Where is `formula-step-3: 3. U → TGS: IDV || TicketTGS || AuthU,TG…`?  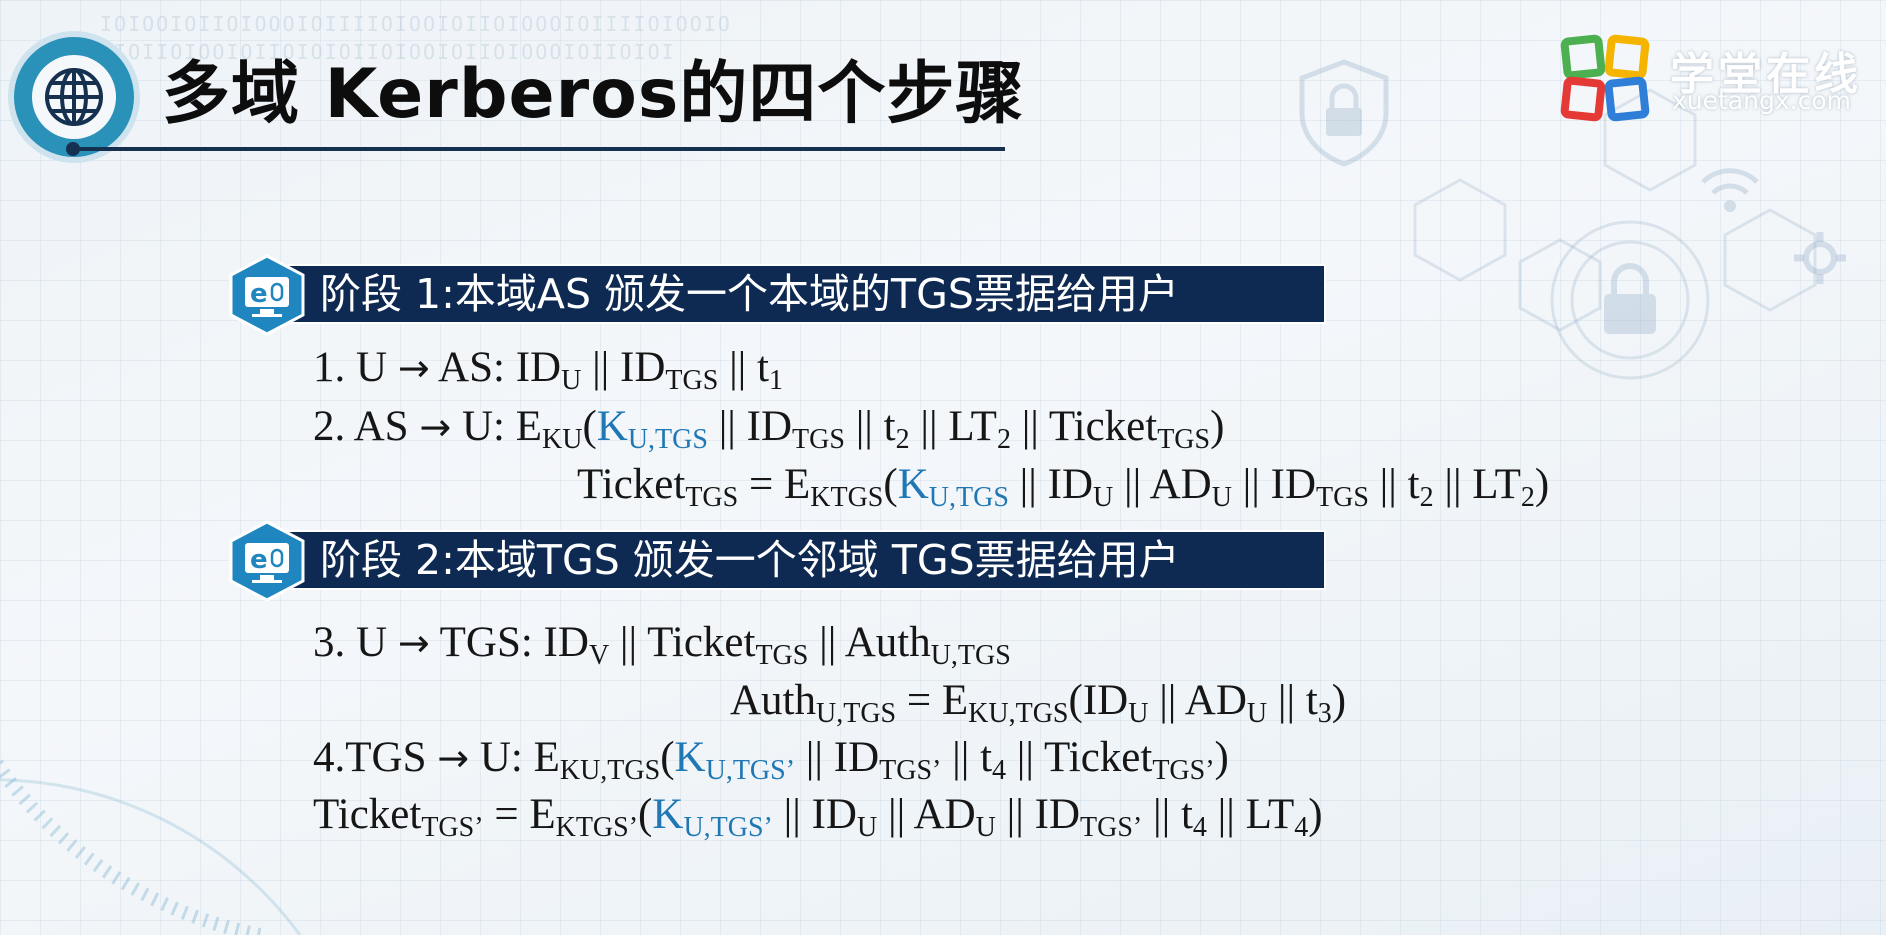 formula-step-3: 3. U → TGS: IDV || TicketTGS || AuthU,TG… is located at coordinates (662, 645).